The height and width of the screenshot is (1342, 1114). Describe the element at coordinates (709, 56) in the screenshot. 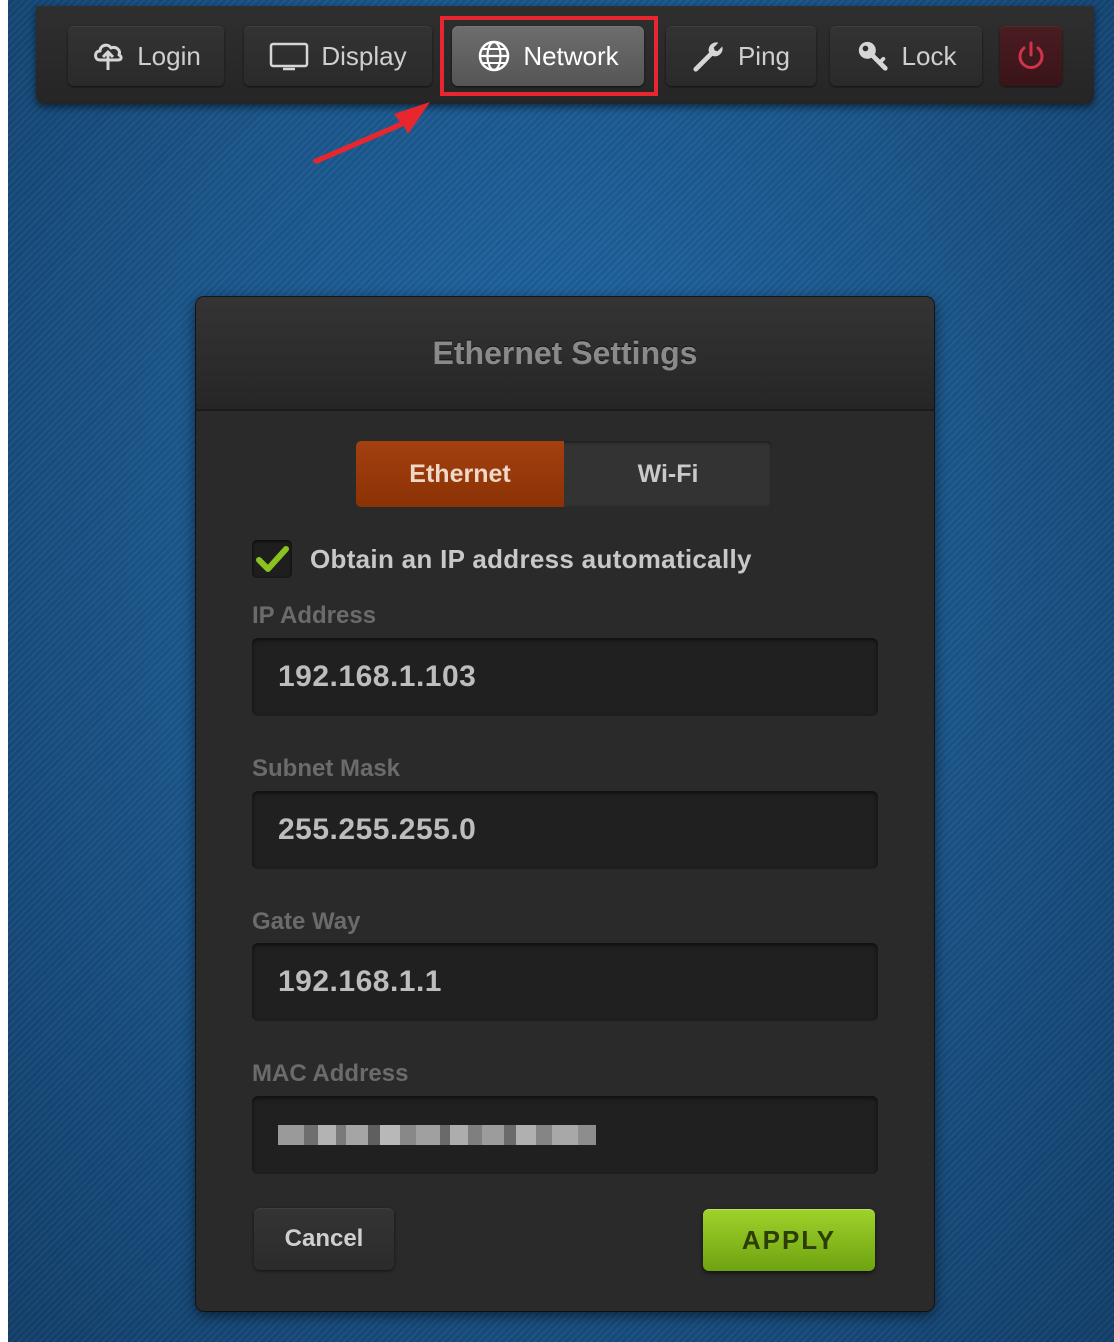

I see `wrench-icon` at that location.